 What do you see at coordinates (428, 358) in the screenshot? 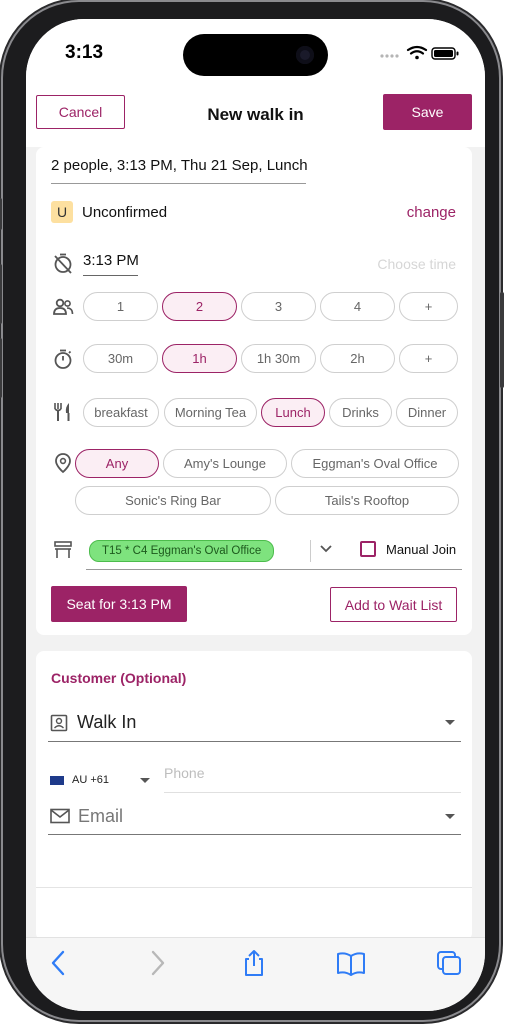
I see `duration-more: +` at bounding box center [428, 358].